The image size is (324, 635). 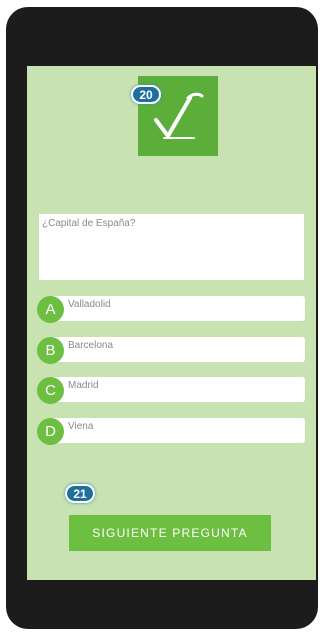 I want to click on answer-letter-badge: C, so click(x=50, y=390).